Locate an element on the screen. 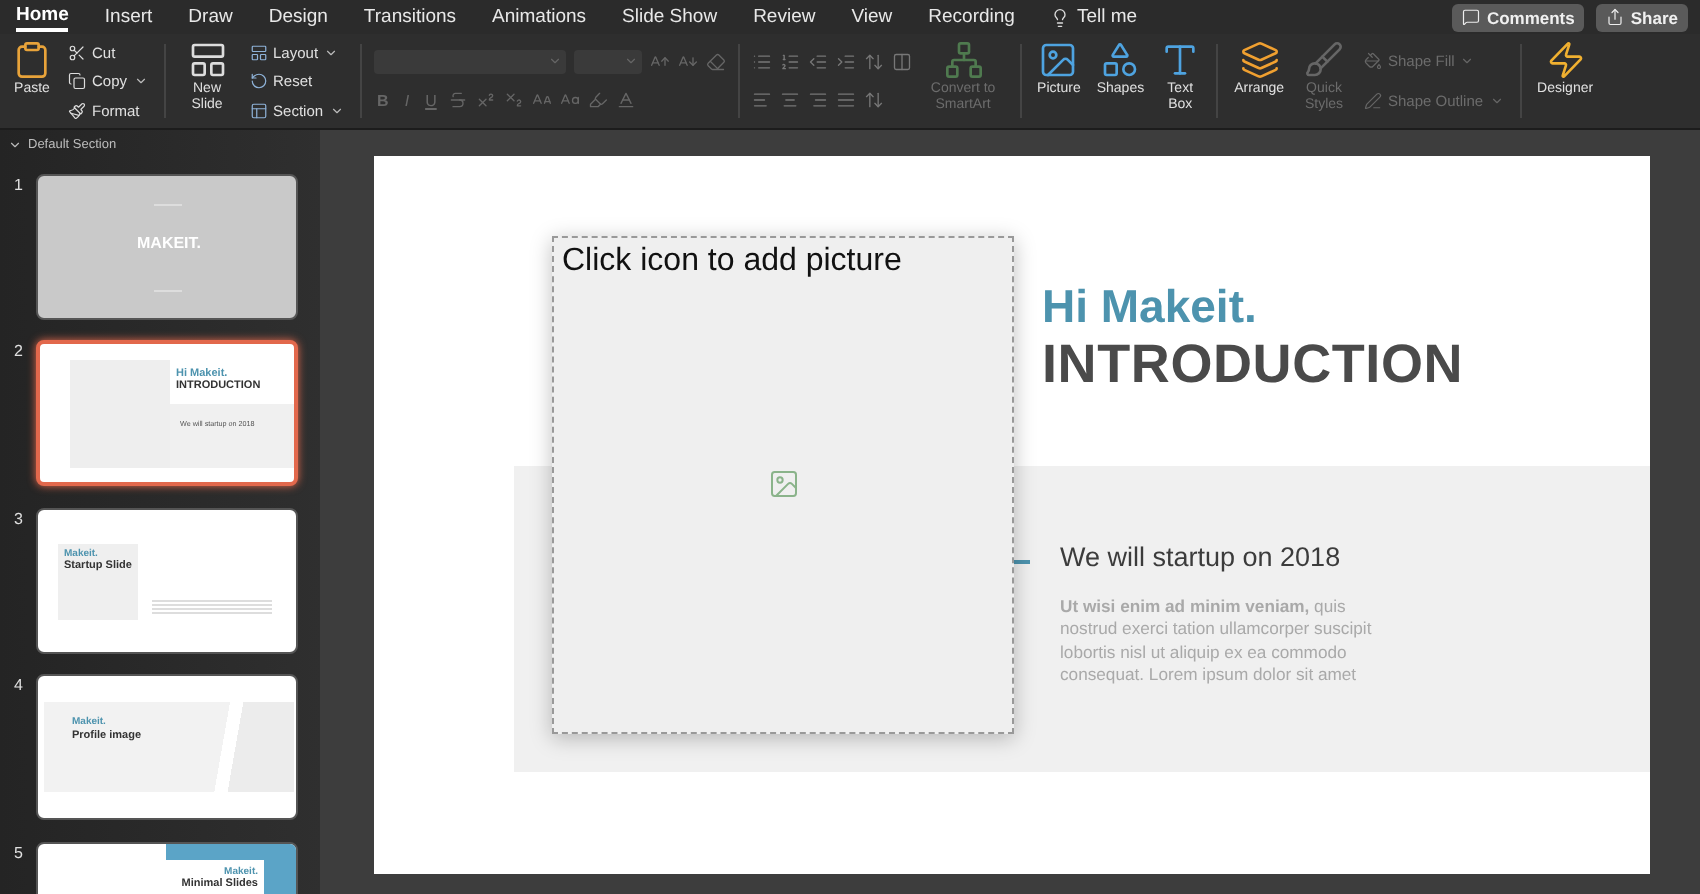 This screenshot has height=894, width=1700. slide-accent-heading: Hi Makeit. is located at coordinates (1150, 307).